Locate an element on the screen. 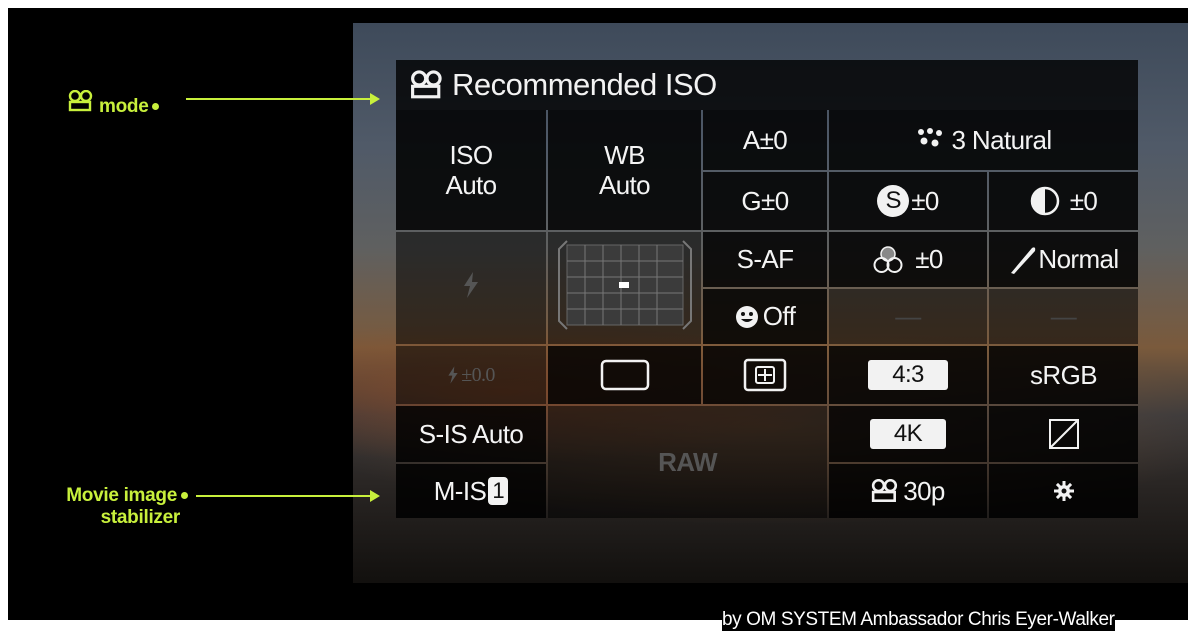 This screenshot has height=633, width=1196. color-space-value: sRGB is located at coordinates (1064, 374).